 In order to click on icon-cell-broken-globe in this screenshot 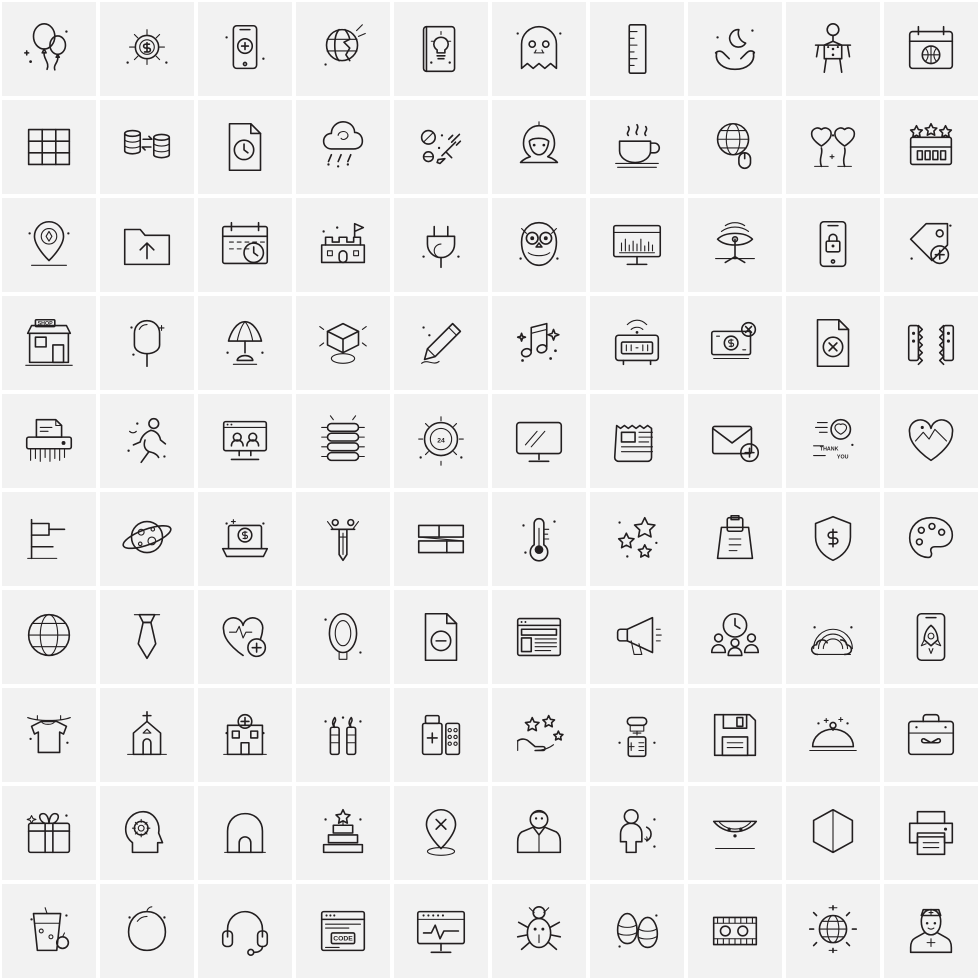, I will do `click(343, 49)`.